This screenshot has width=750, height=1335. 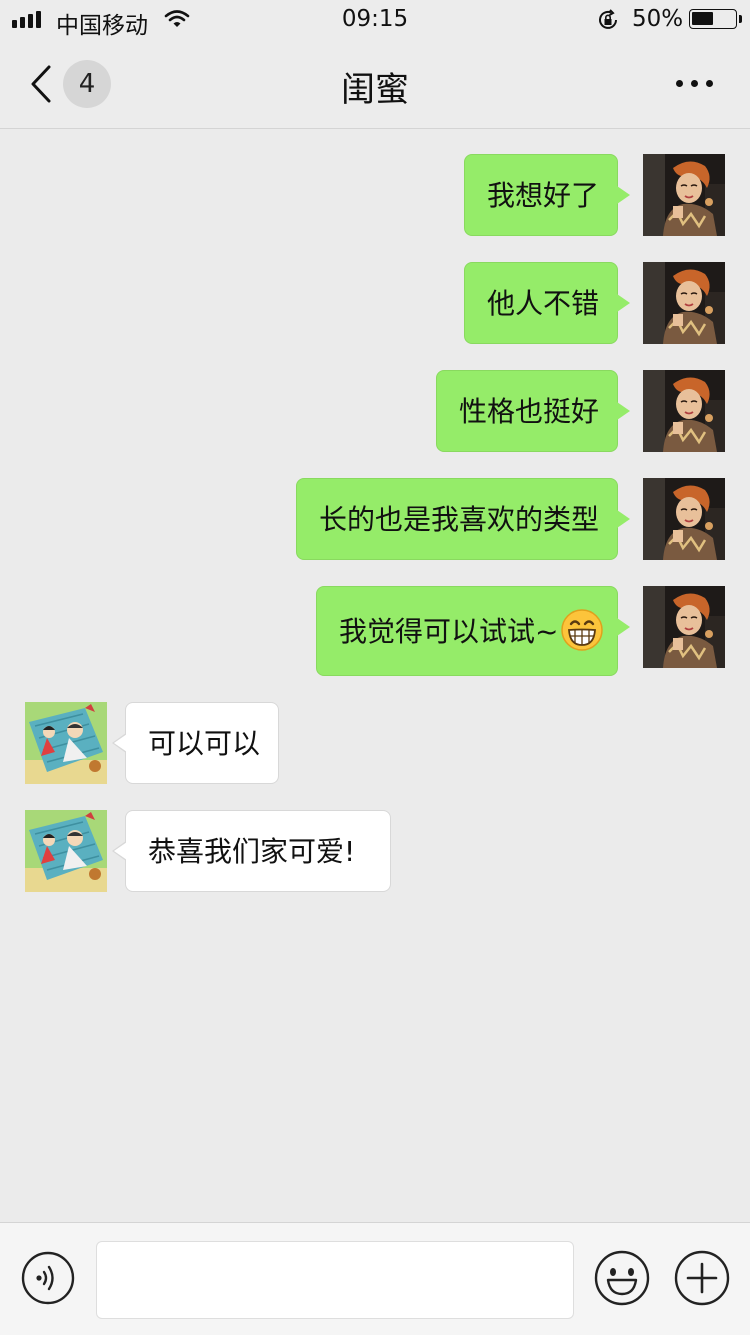 What do you see at coordinates (658, 19) in the screenshot?
I see `battery-percent: 50%` at bounding box center [658, 19].